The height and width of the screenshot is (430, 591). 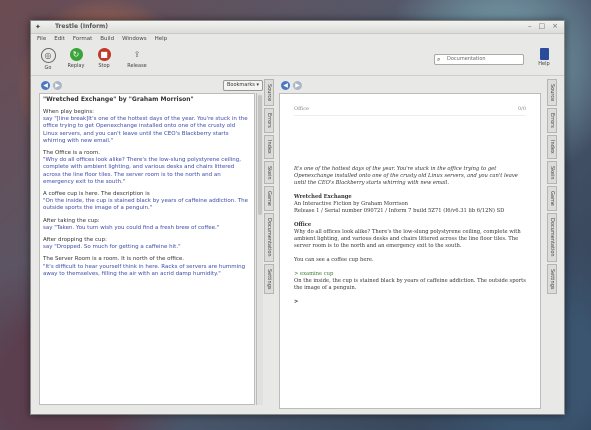 What do you see at coordinates (134, 39) in the screenshot?
I see `menu-windows: Windows` at bounding box center [134, 39].